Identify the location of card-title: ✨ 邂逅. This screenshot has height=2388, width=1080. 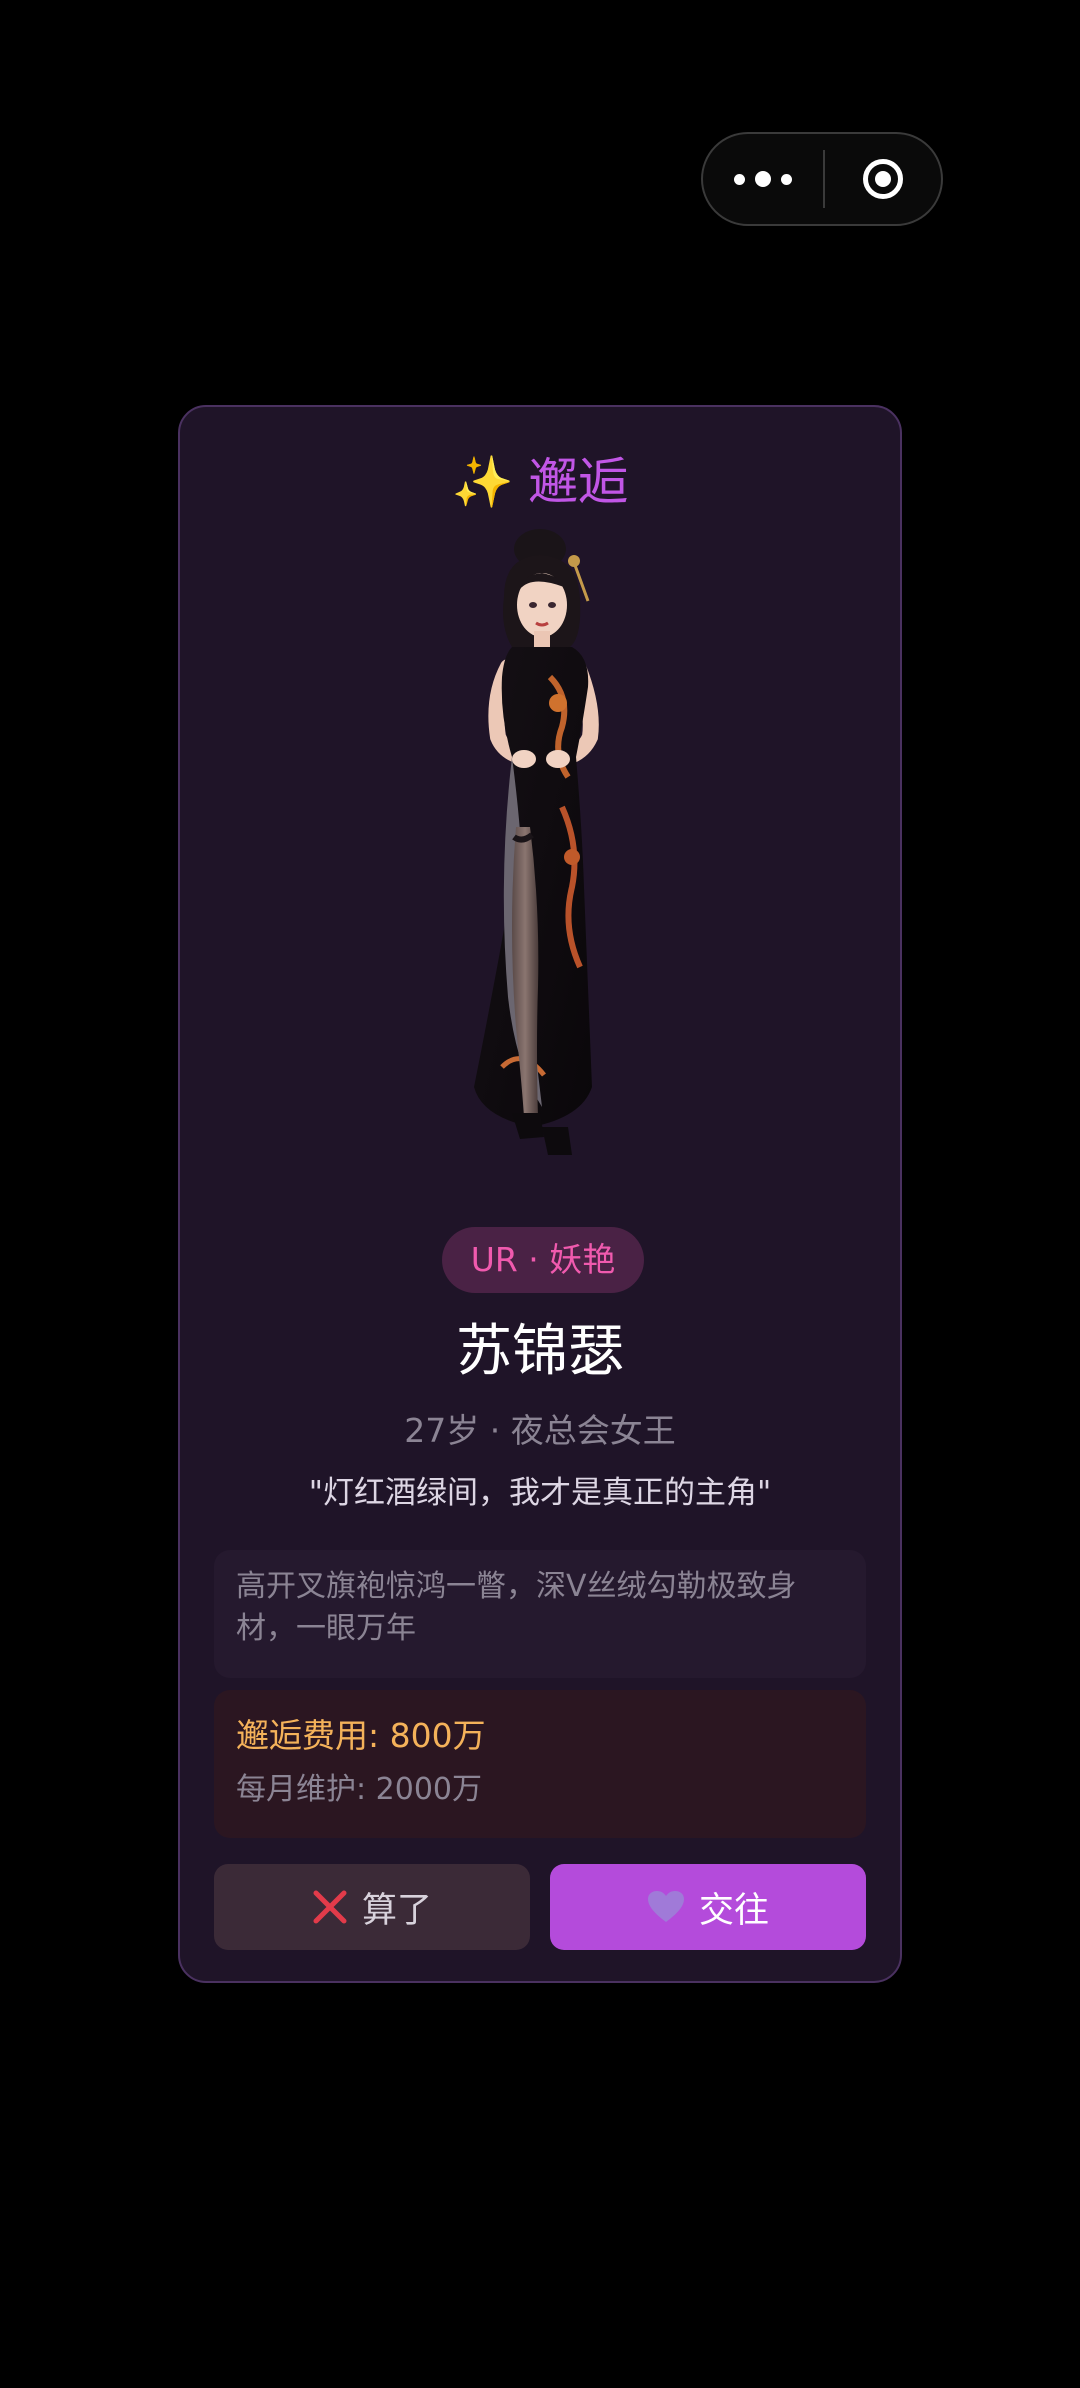
(540, 482).